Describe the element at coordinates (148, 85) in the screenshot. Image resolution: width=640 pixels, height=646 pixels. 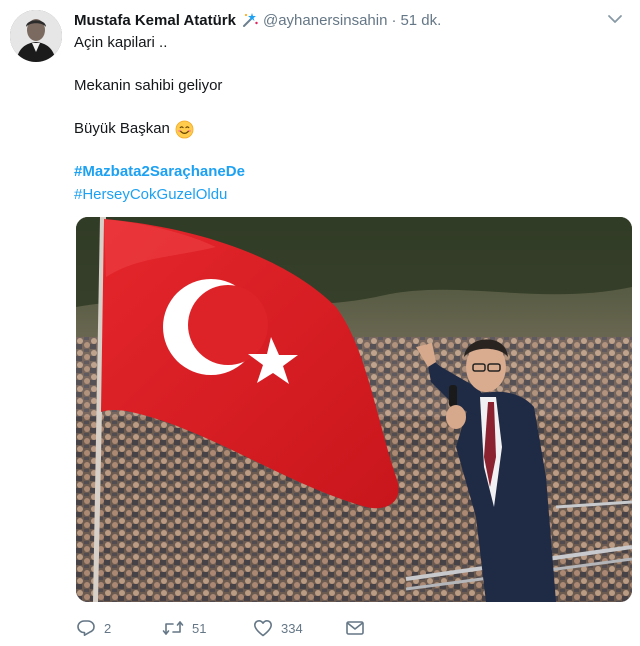
I see `tweet-text-line: Mekanin sahibi geliyor` at that location.